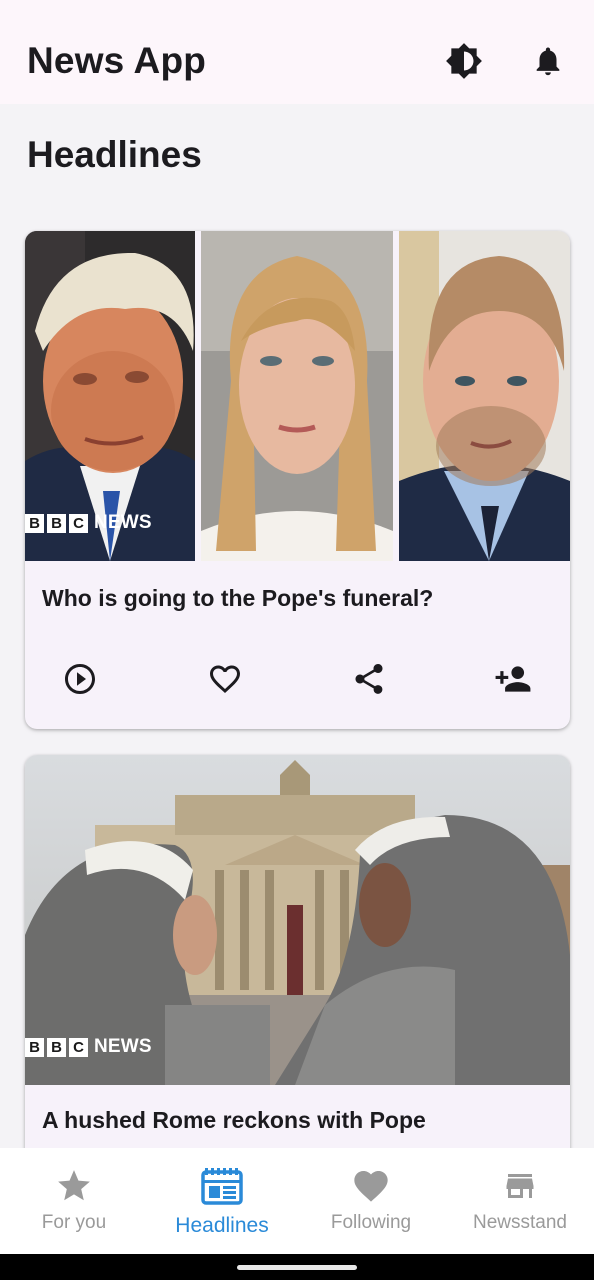  What do you see at coordinates (369, 679) in the screenshot?
I see `share-icon` at bounding box center [369, 679].